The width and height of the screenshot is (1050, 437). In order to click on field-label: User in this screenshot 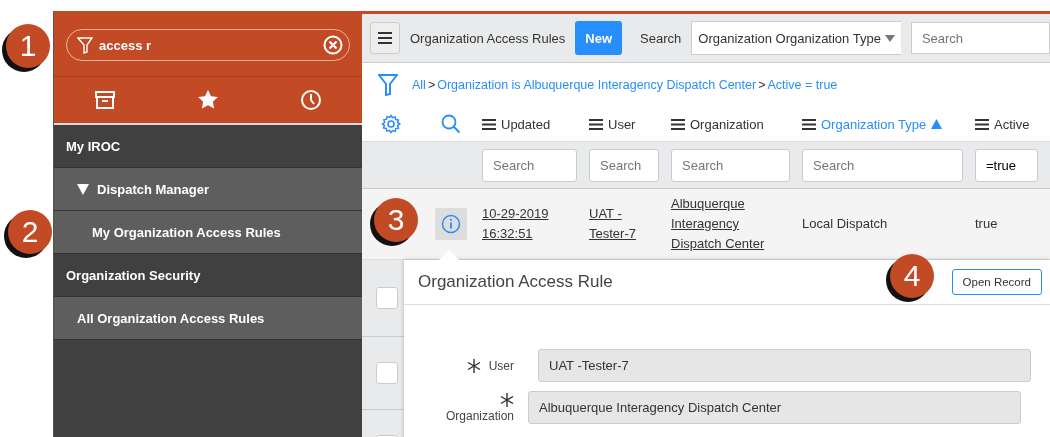, I will do `click(501, 365)`.